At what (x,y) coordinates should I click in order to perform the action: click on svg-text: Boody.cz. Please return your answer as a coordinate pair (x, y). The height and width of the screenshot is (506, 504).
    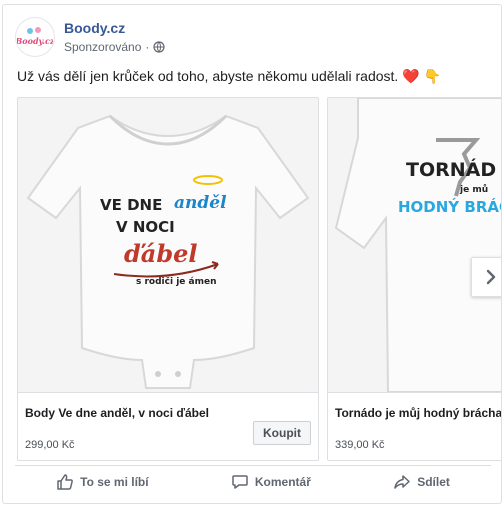
    Looking at the image, I should click on (35, 41).